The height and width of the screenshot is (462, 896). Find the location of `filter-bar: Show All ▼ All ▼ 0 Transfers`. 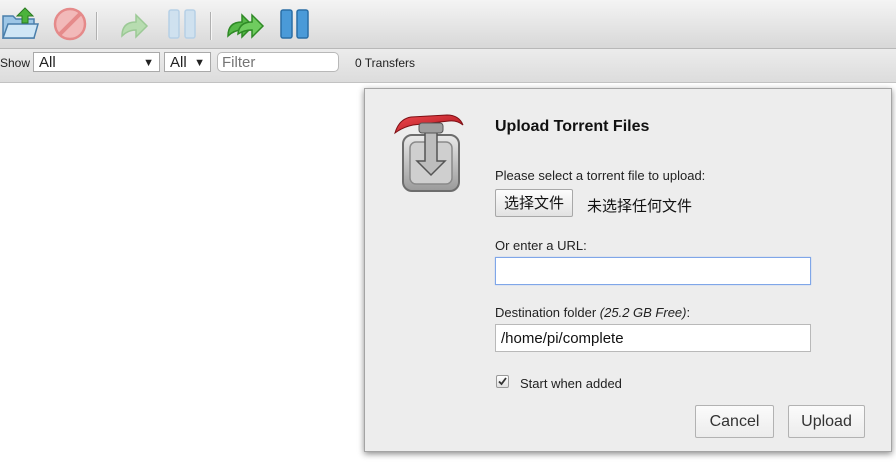

filter-bar: Show All ▼ All ▼ 0 Transfers is located at coordinates (448, 66).